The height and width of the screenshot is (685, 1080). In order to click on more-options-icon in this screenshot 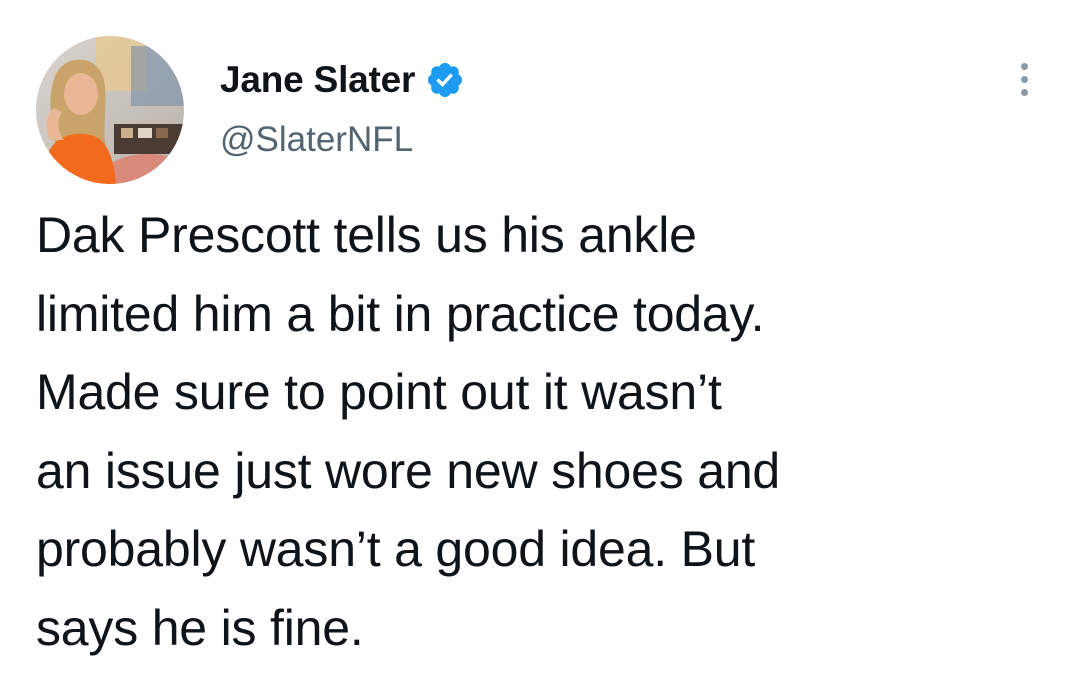, I will do `click(1024, 79)`.